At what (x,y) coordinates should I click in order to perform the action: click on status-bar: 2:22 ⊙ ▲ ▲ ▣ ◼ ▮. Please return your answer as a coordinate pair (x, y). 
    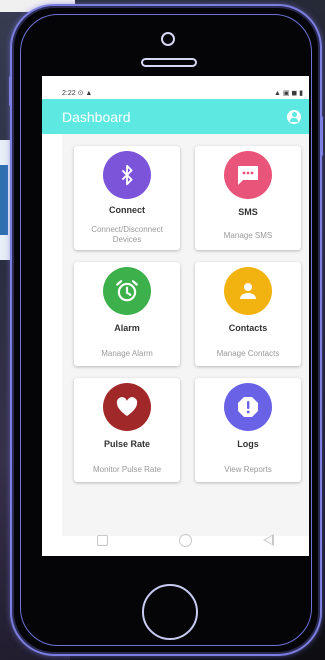
    Looking at the image, I should click on (175, 87).